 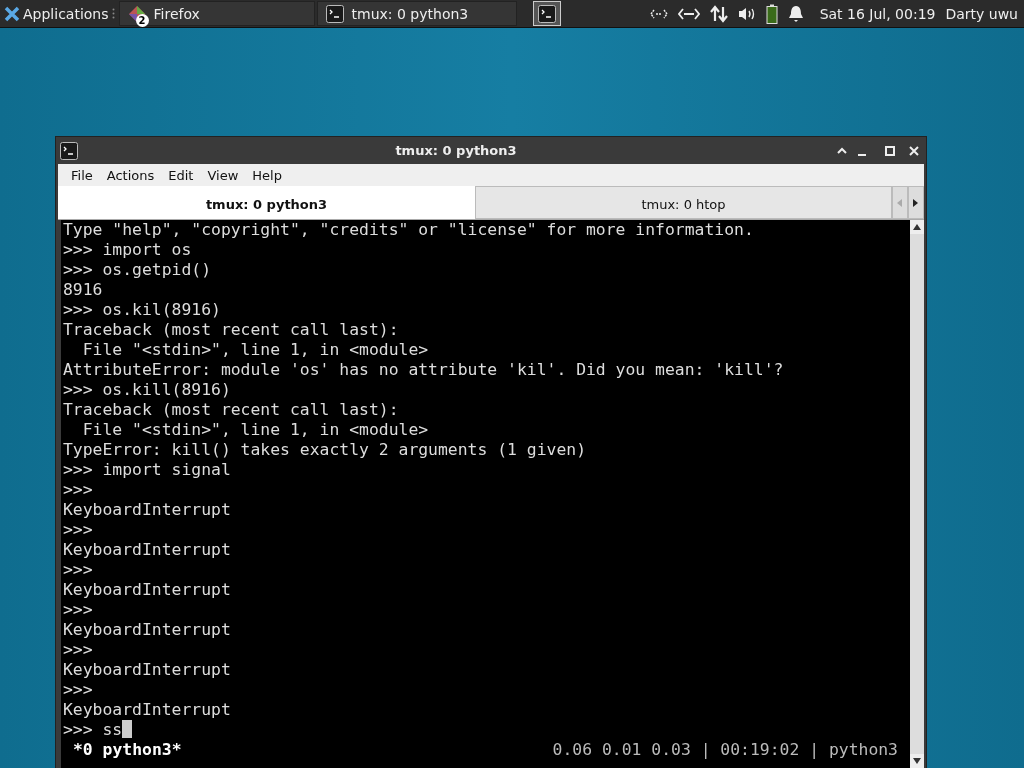 I want to click on menu-item: File, so click(x=82, y=175).